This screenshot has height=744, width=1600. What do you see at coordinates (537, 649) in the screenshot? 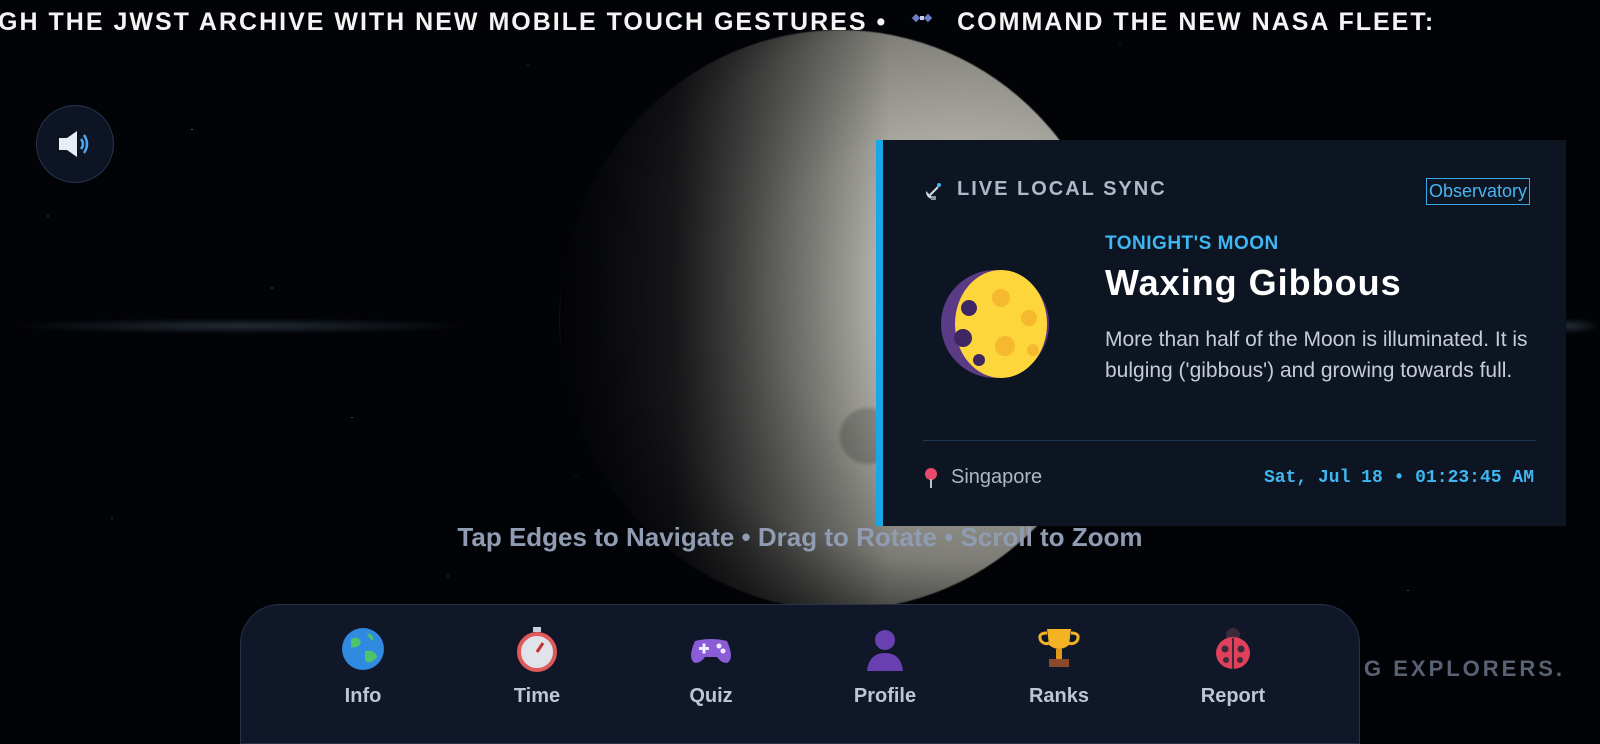
I see `stopwatch-icon` at bounding box center [537, 649].